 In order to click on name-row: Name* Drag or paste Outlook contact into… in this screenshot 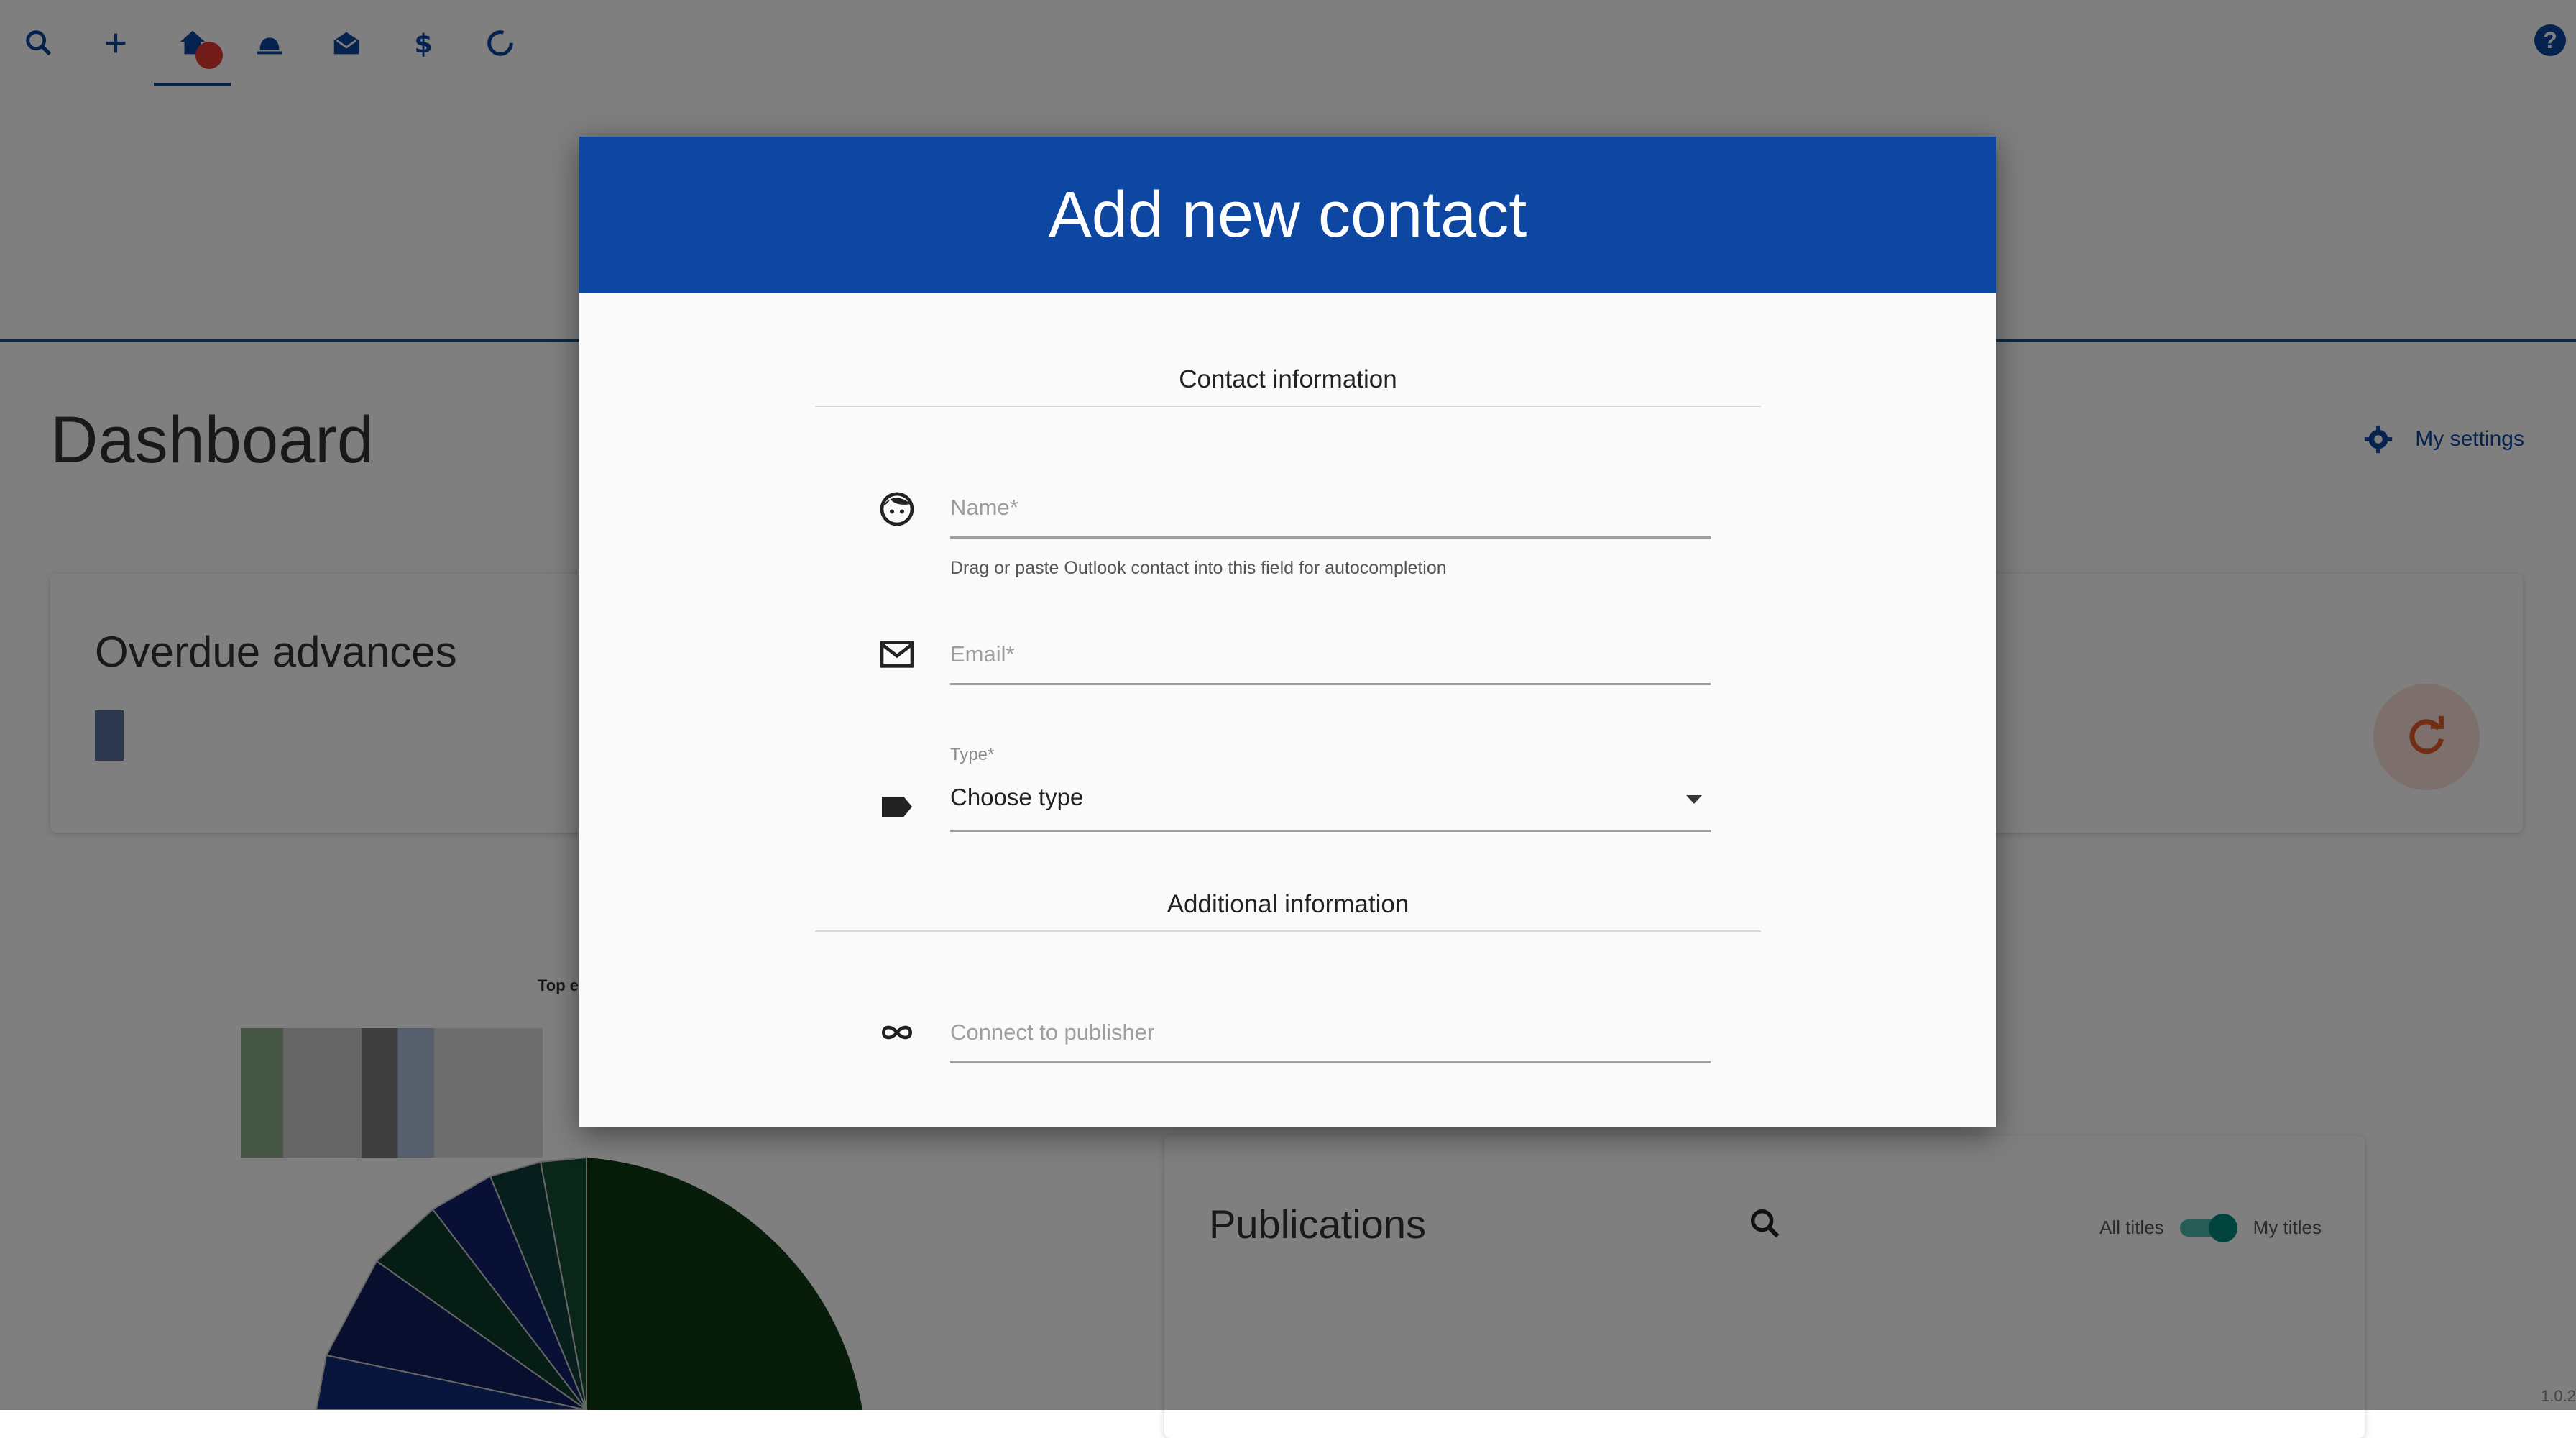, I will do `click(1294, 526)`.